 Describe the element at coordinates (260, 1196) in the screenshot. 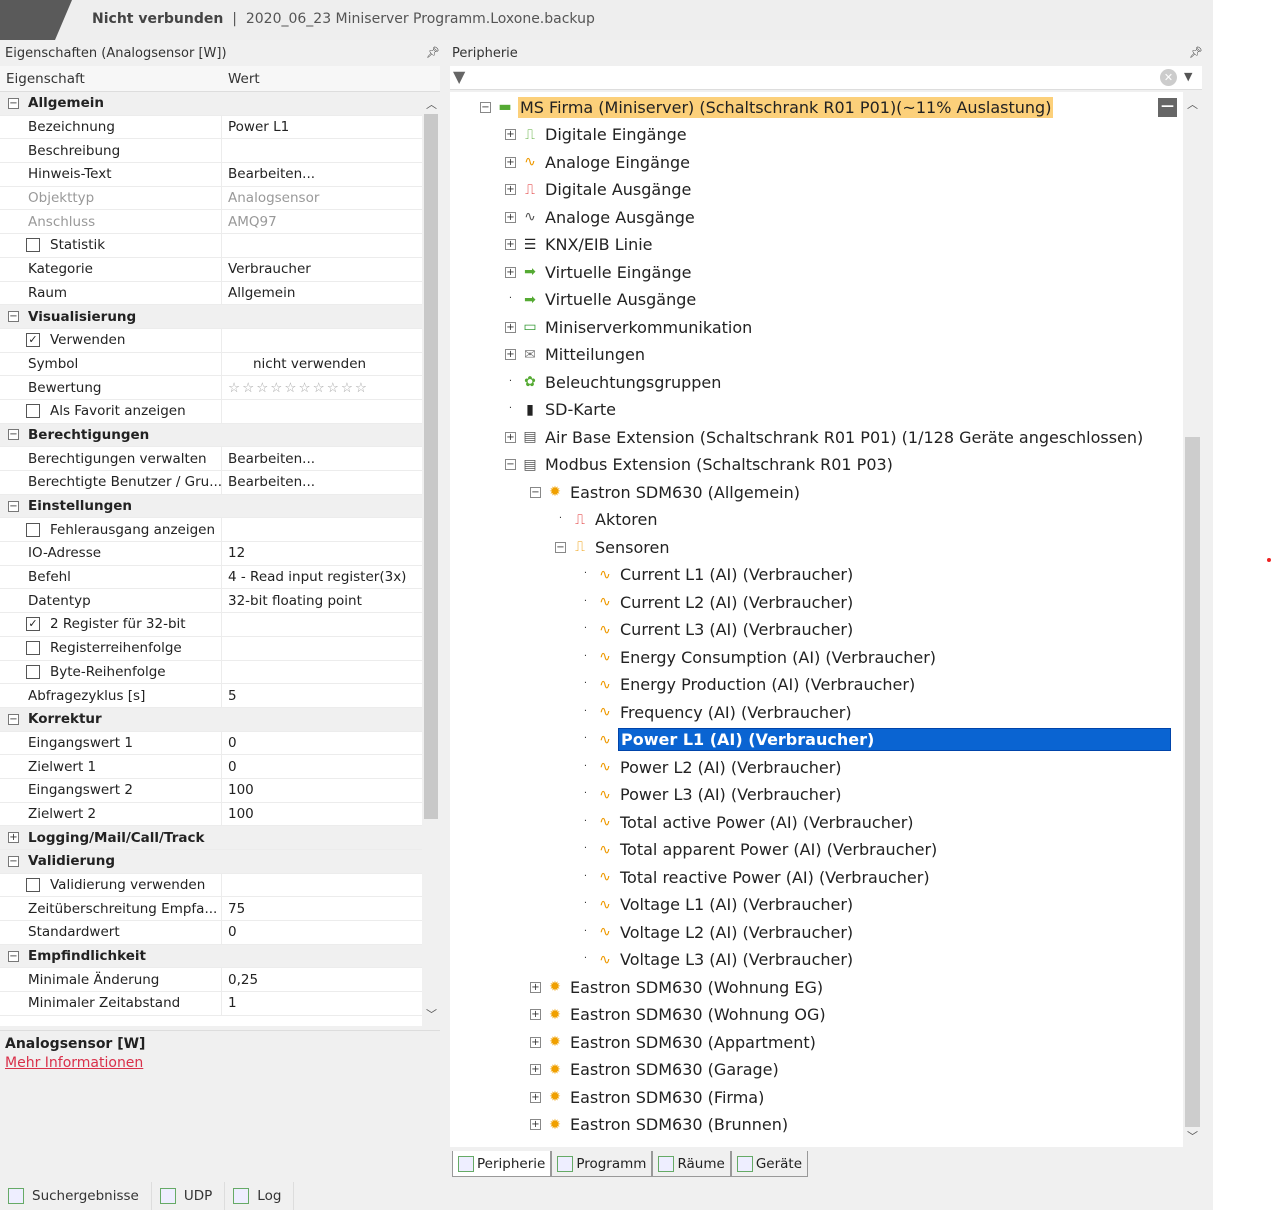

I see `bottom-tab-log: Log` at that location.